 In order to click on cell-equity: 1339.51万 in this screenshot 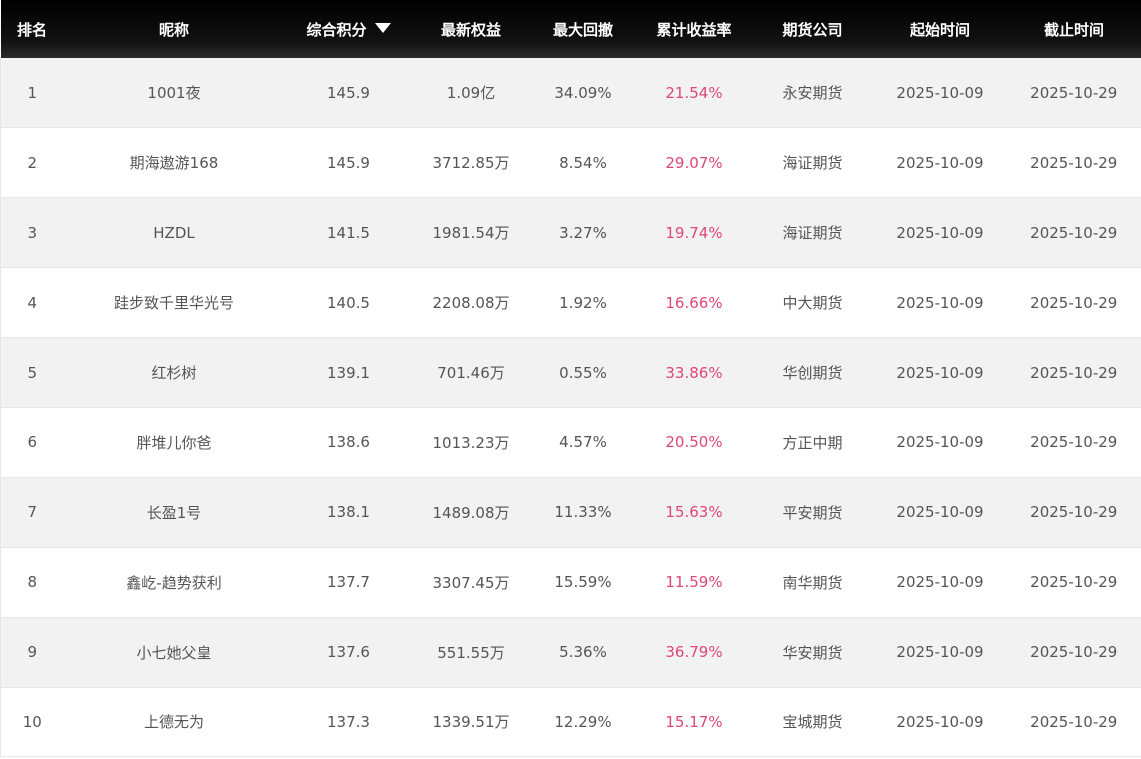, I will do `click(471, 722)`.